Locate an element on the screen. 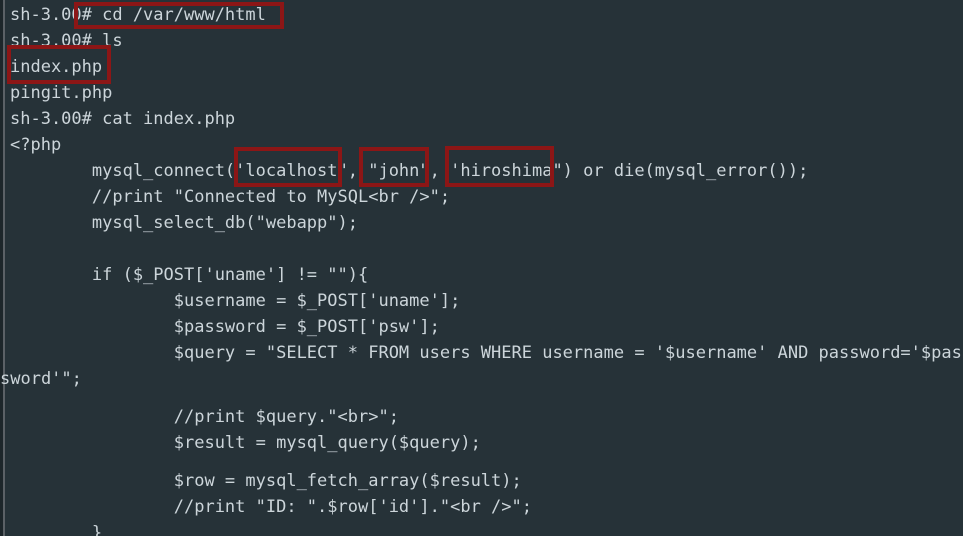 This screenshot has width=963, height=536. terminal-line: $result = mysql_query($query); is located at coordinates (245, 443).